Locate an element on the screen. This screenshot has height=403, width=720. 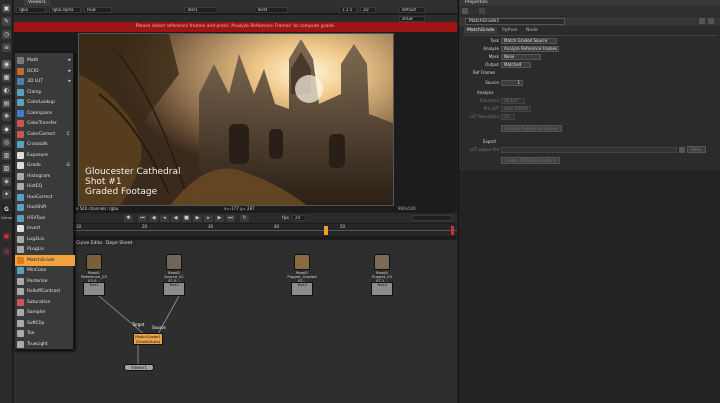
output-dropdown: Matched is located at coordinates (516, 65).